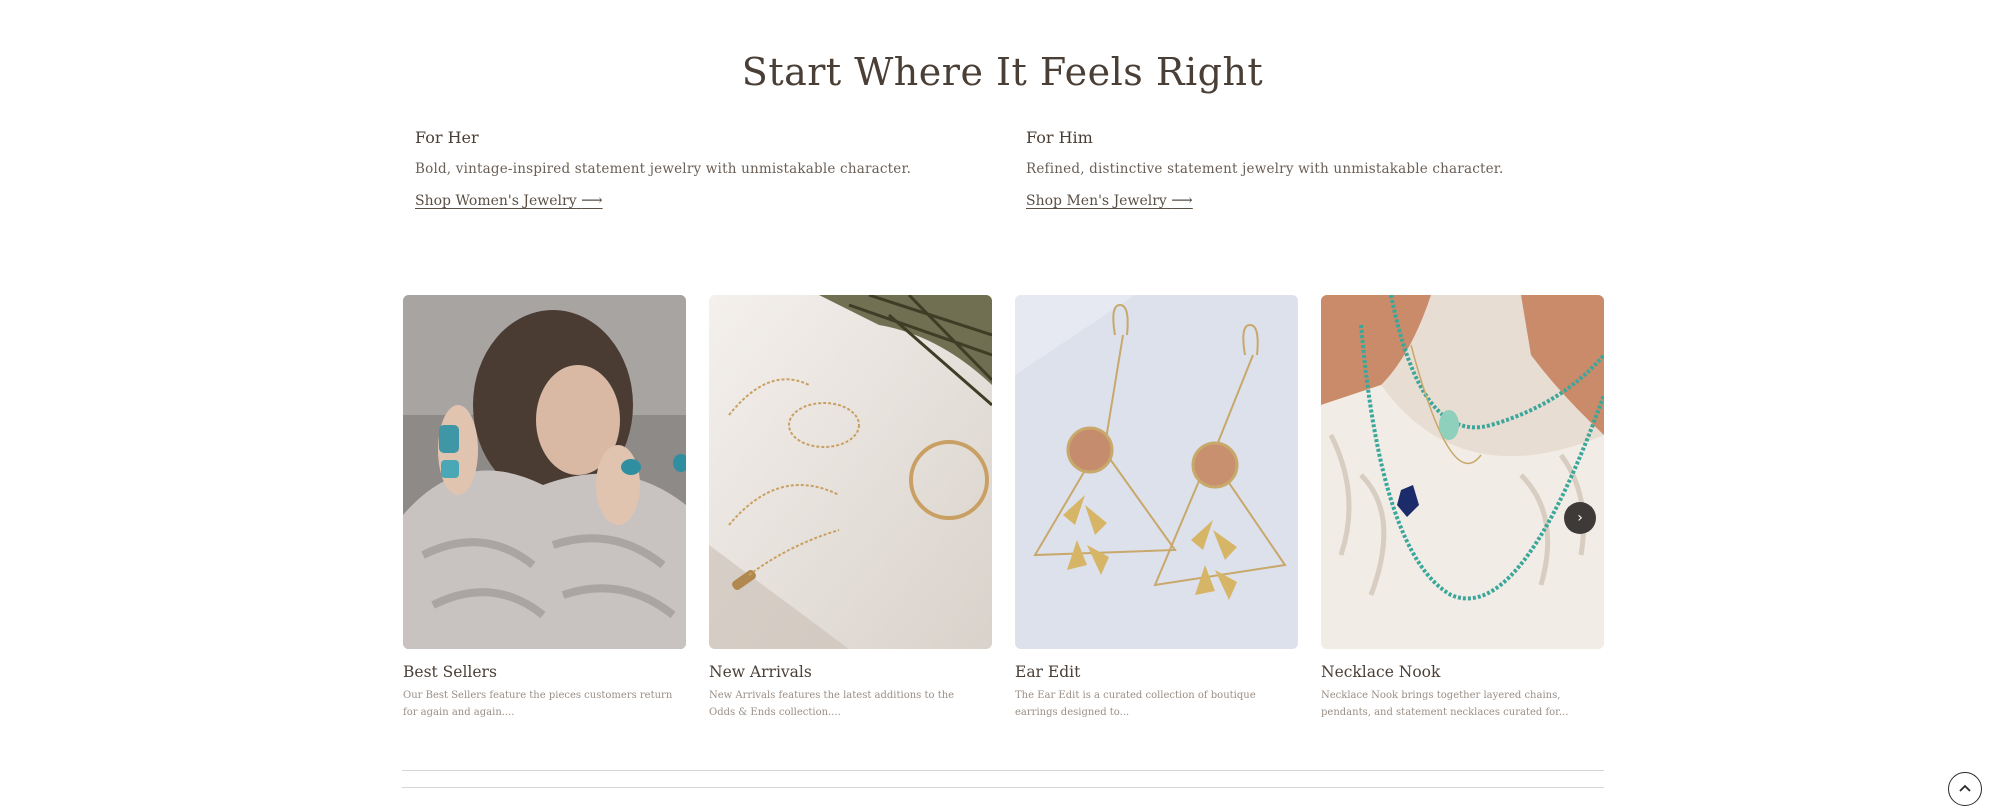  I want to click on for-her-title: For Her, so click(447, 137).